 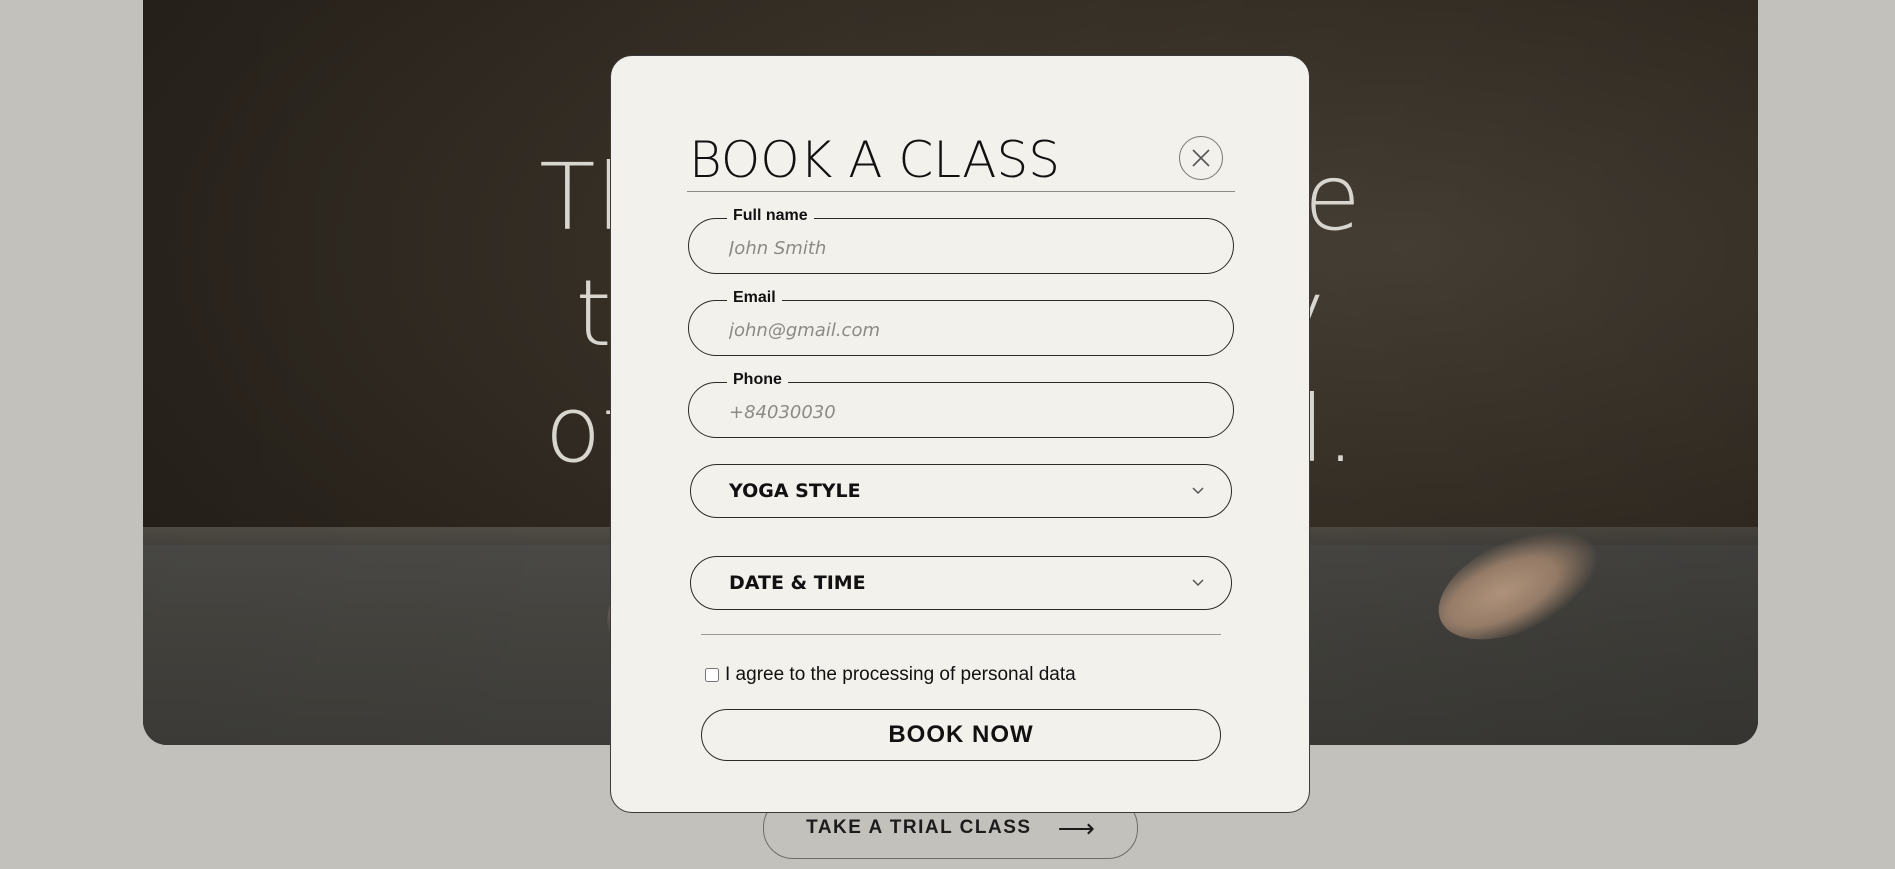 What do you see at coordinates (961, 735) in the screenshot?
I see `book-now-button: BOOK NOW` at bounding box center [961, 735].